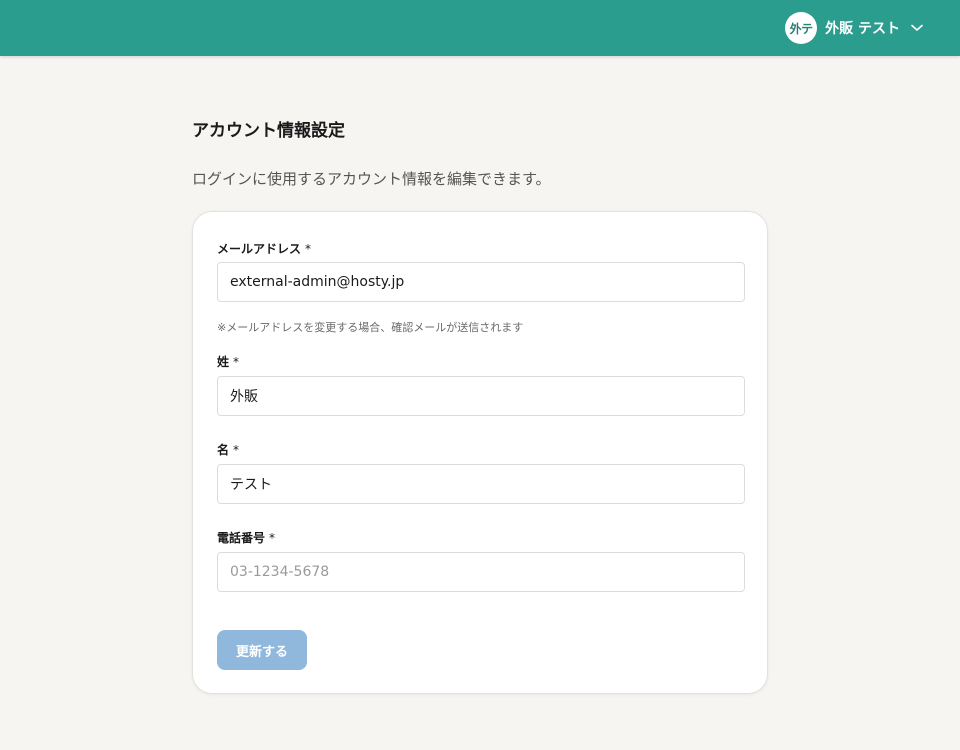  Describe the element at coordinates (268, 131) in the screenshot. I see `page-title: アカウント情報設定` at that location.